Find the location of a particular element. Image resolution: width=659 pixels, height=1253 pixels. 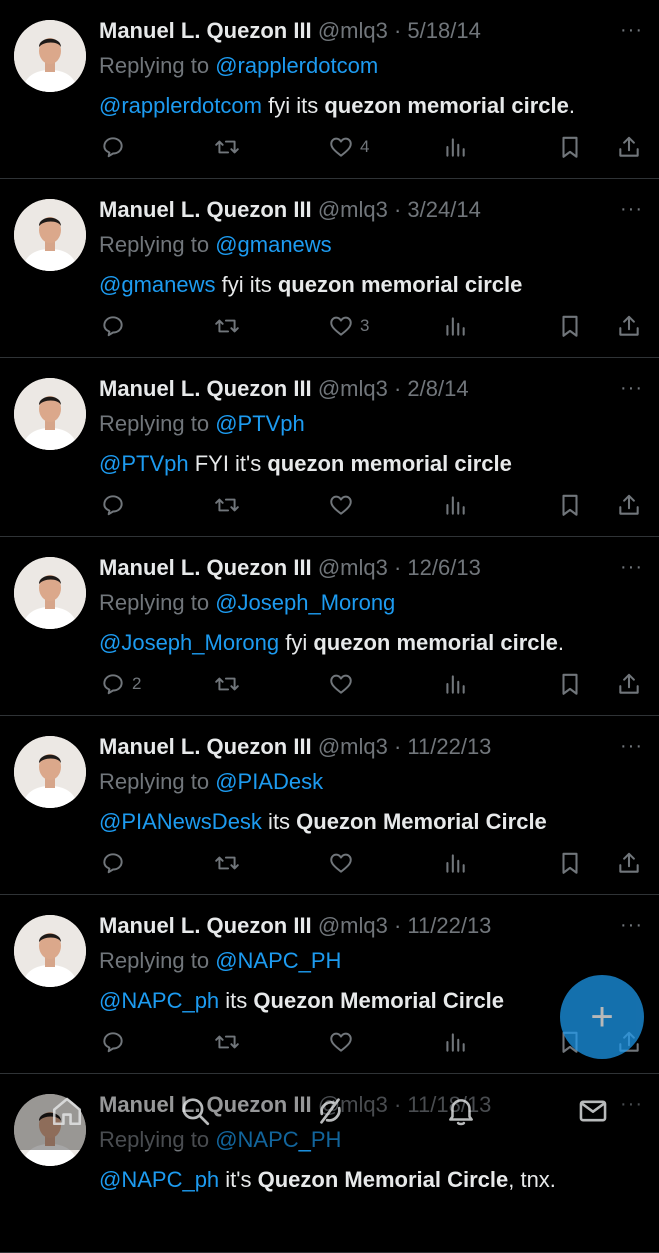

mention-link: @Joseph_Morong is located at coordinates (189, 642).